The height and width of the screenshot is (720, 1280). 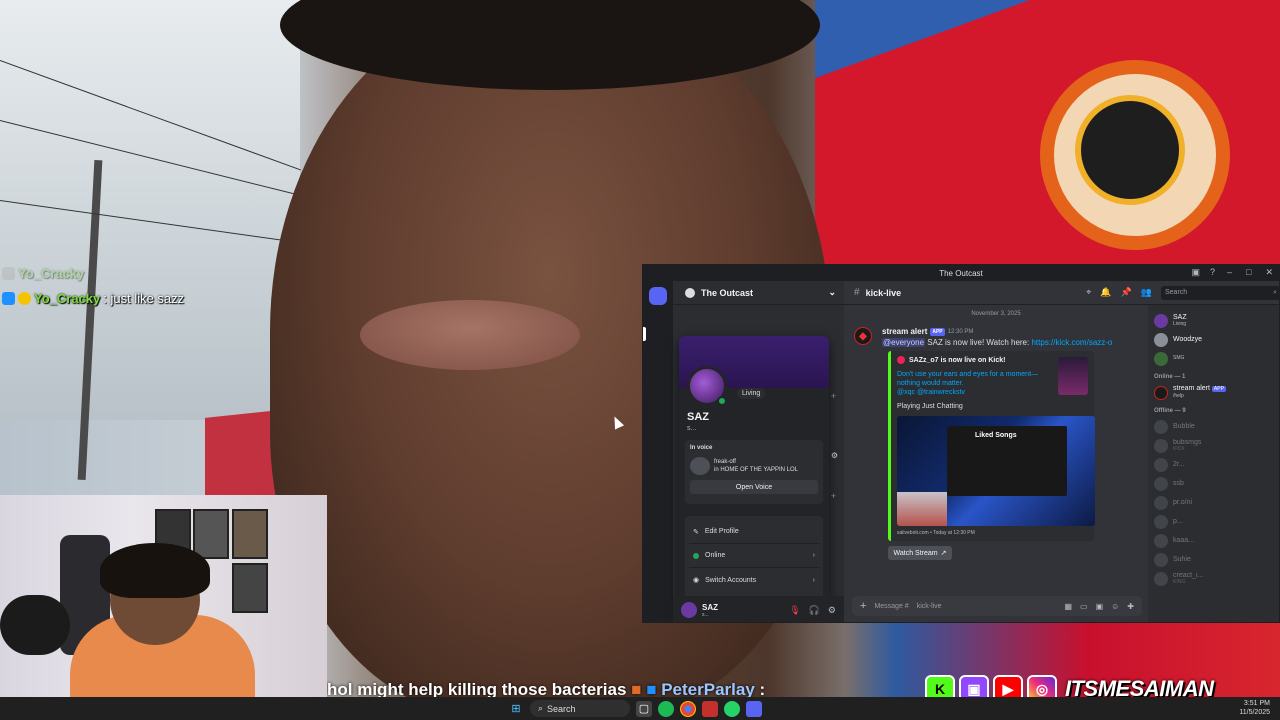 What do you see at coordinates (1126, 292) in the screenshot?
I see `pin-icon: 📌` at bounding box center [1126, 292].